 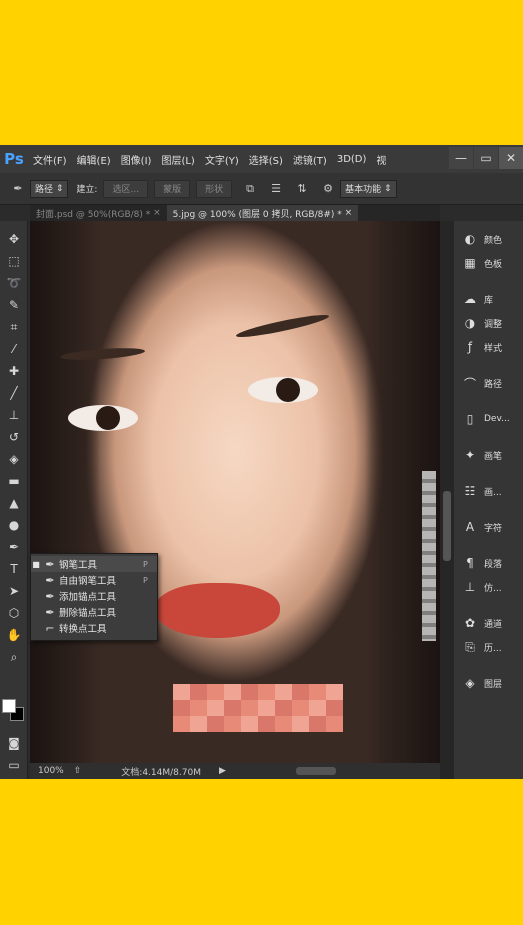 I want to click on path-alignment-icon: ☰, so click(x=276, y=189).